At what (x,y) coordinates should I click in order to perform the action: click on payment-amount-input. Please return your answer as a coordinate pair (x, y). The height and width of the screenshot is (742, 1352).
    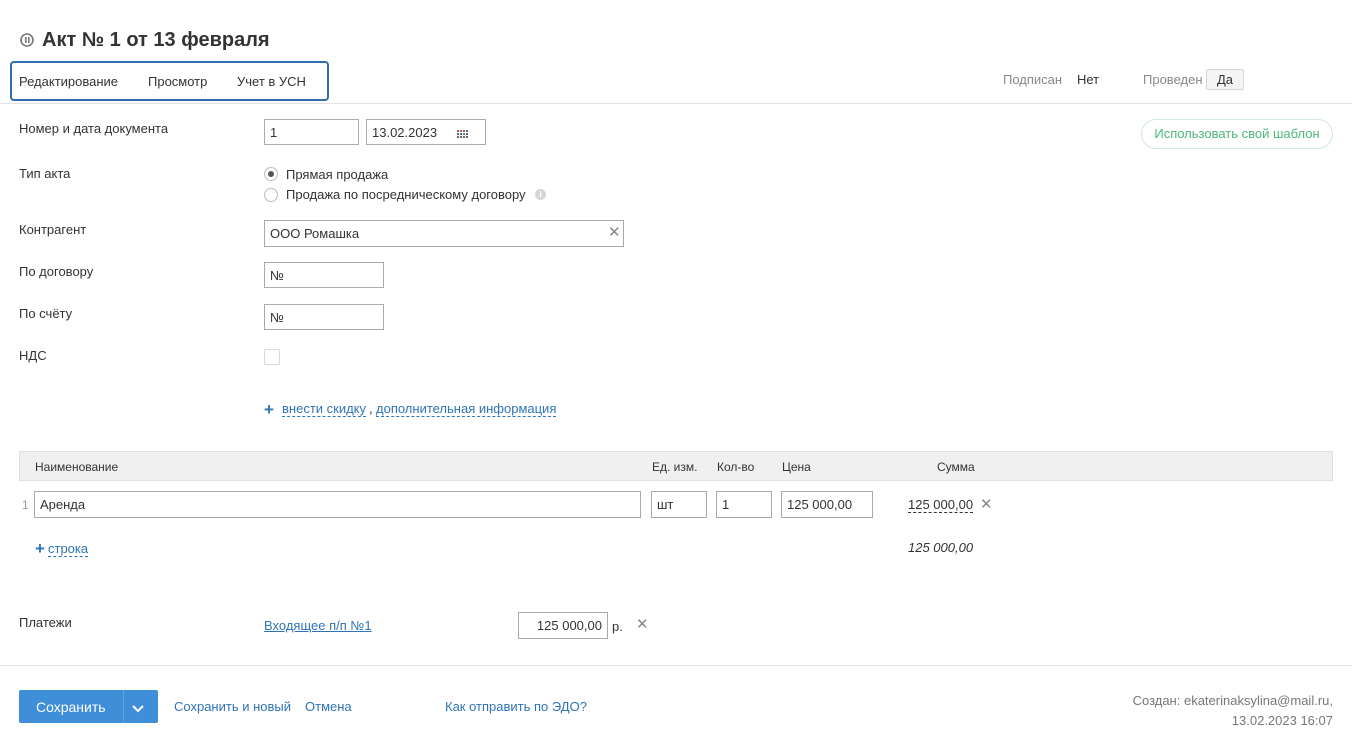
    Looking at the image, I should click on (563, 625).